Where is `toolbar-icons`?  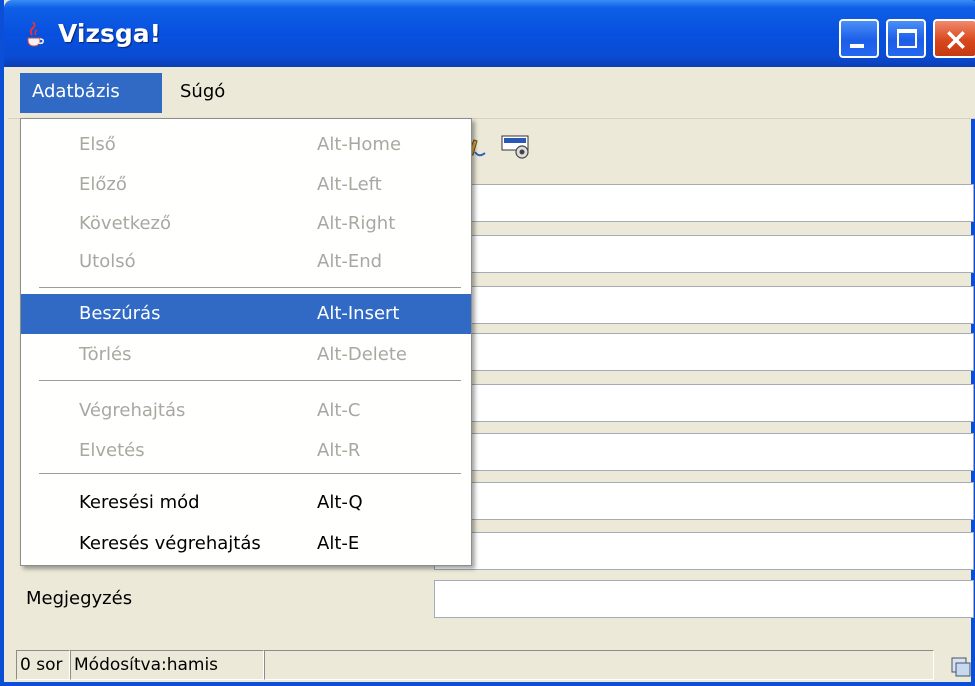 toolbar-icons is located at coordinates (498, 147).